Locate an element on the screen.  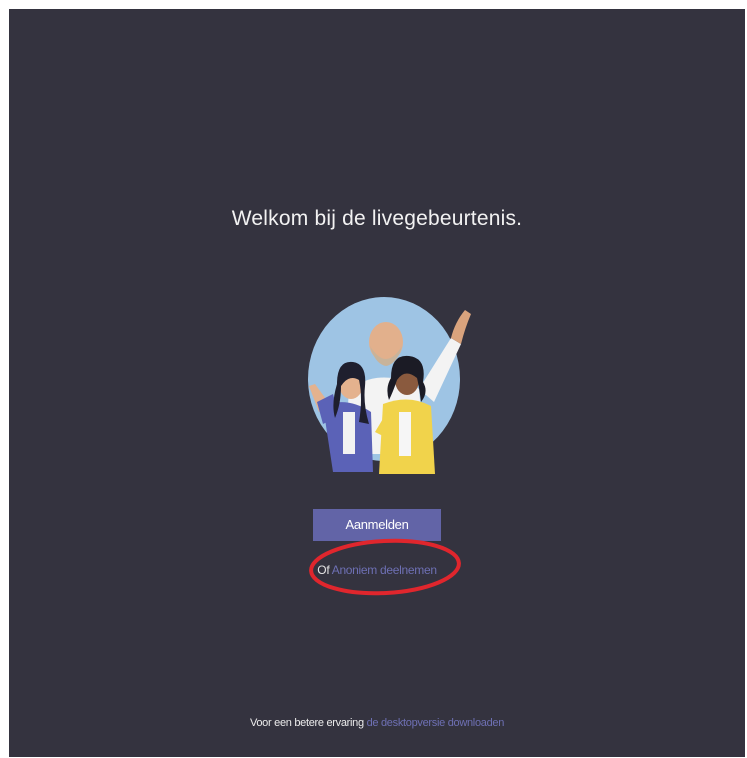
red-circle-annotation is located at coordinates (385, 567).